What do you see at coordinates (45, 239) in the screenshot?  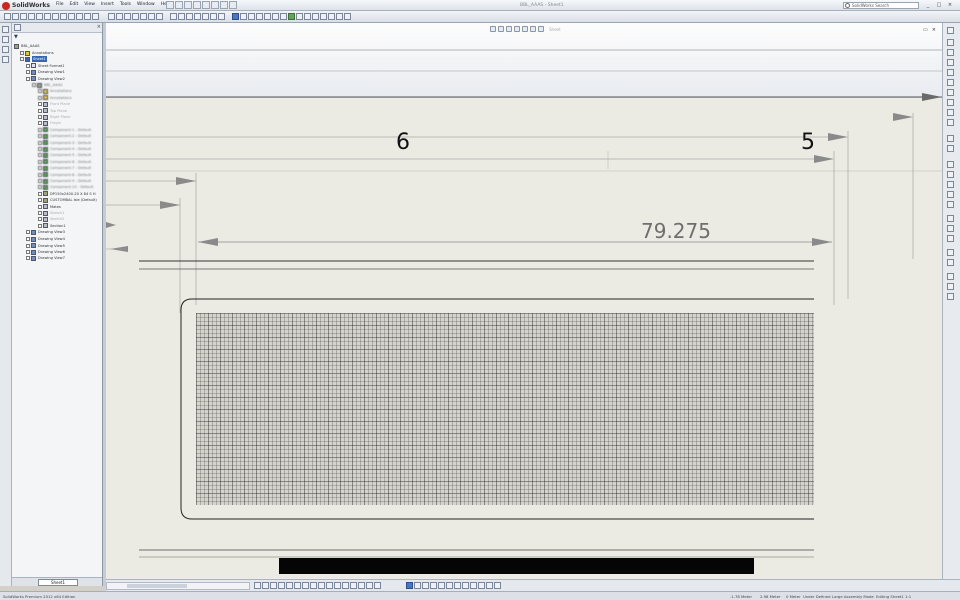 I see `tree-node: Drawing View4` at bounding box center [45, 239].